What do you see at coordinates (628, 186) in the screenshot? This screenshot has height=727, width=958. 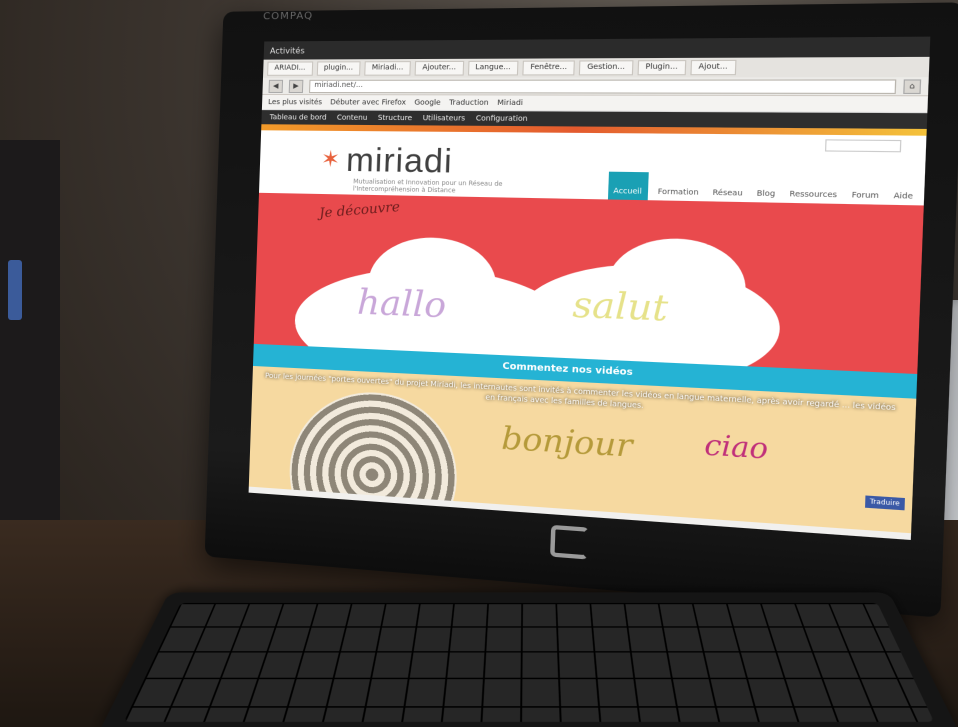 I see `menu-item-home: Accueil` at bounding box center [628, 186].